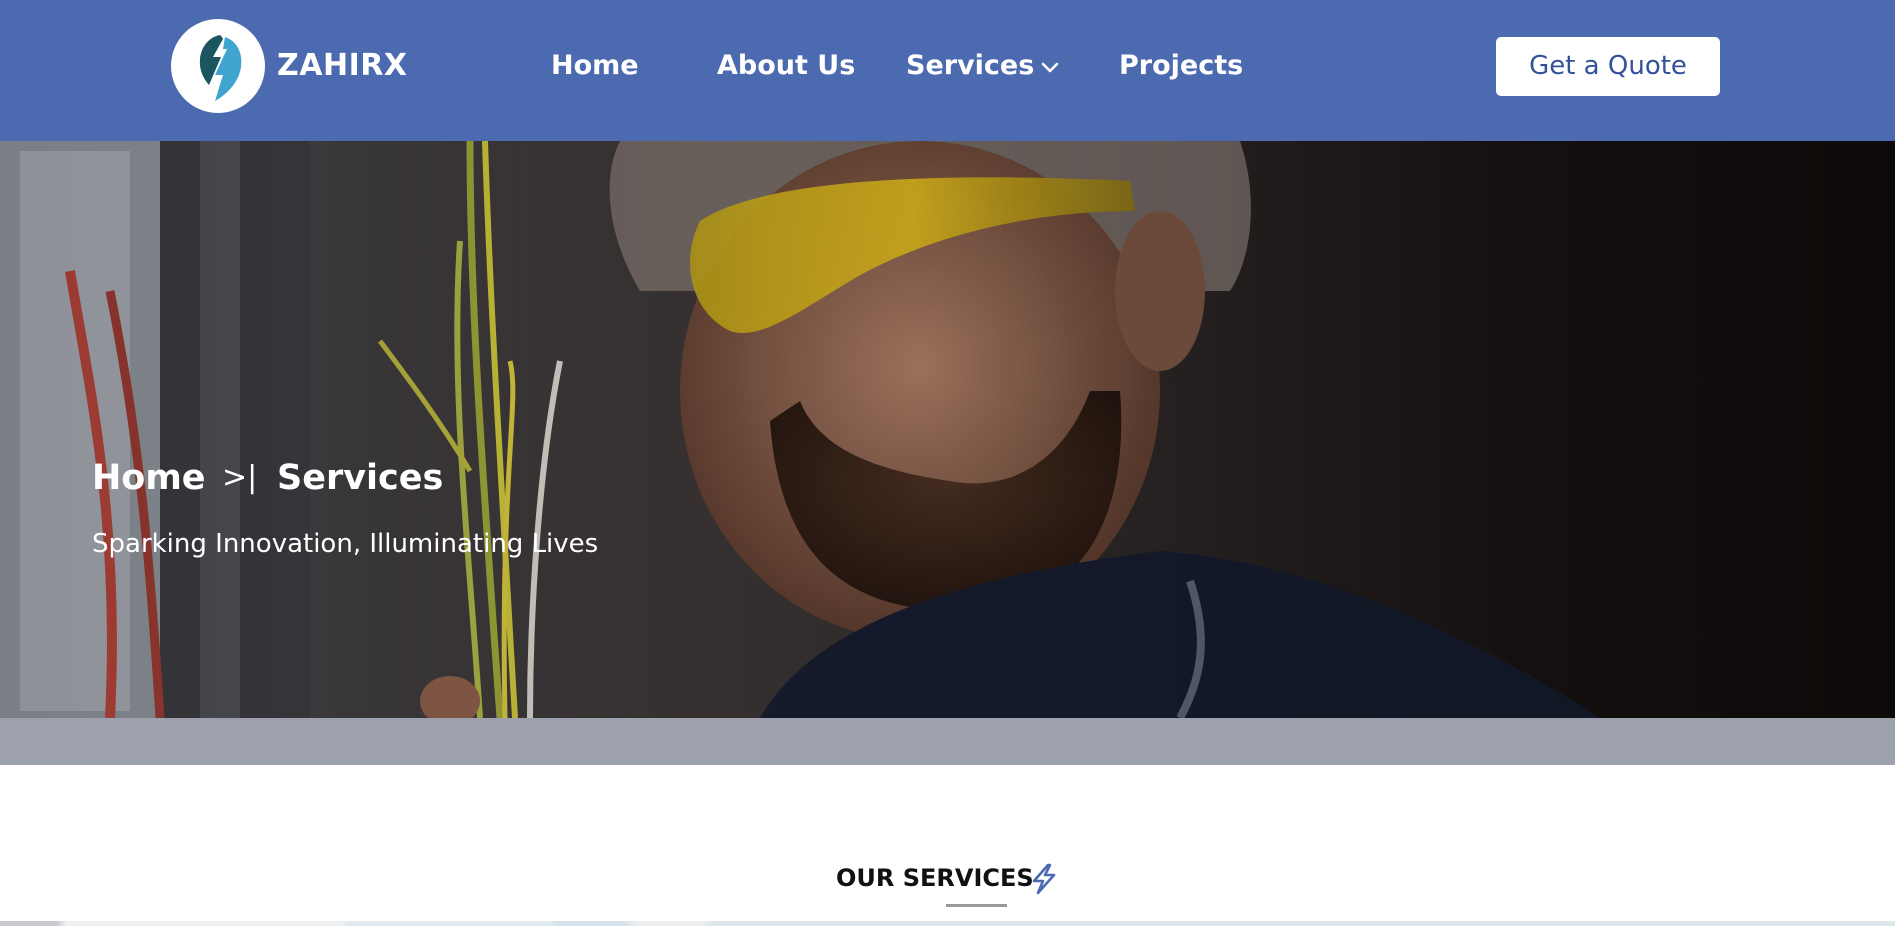 The image size is (1895, 926). I want to click on breadcrumb-current: Services, so click(360, 478).